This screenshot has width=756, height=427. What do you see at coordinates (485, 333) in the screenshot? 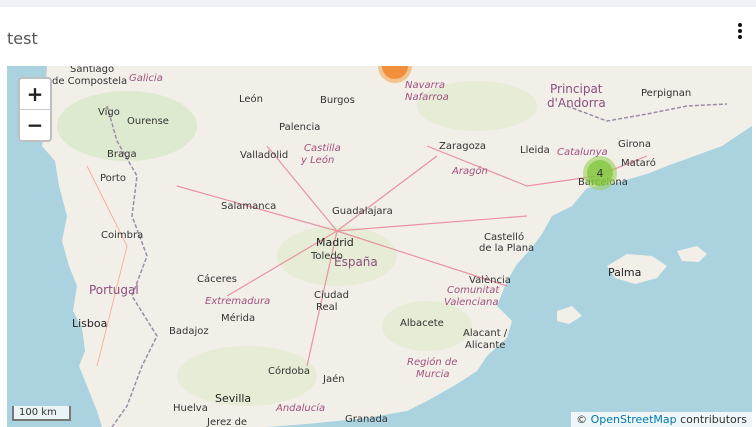
I see `map-label: Alacant /` at bounding box center [485, 333].